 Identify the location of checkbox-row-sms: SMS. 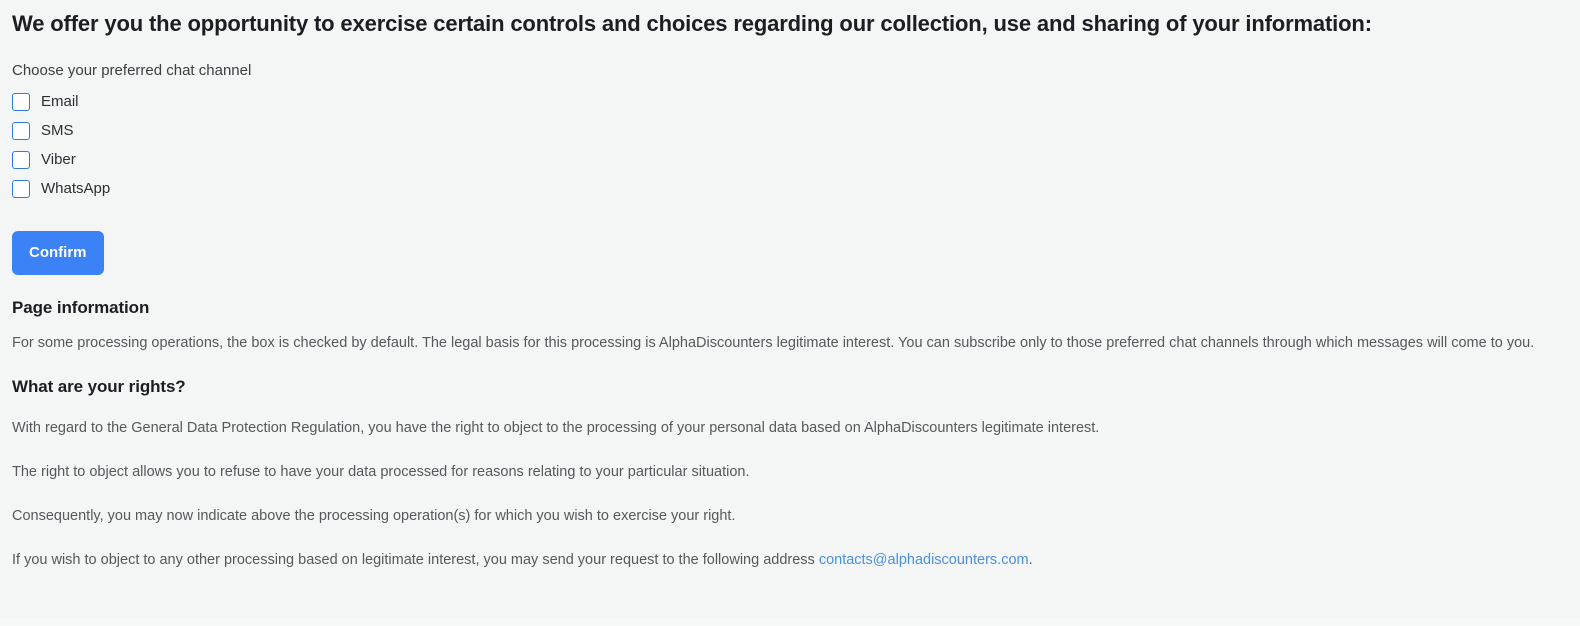
(790, 131).